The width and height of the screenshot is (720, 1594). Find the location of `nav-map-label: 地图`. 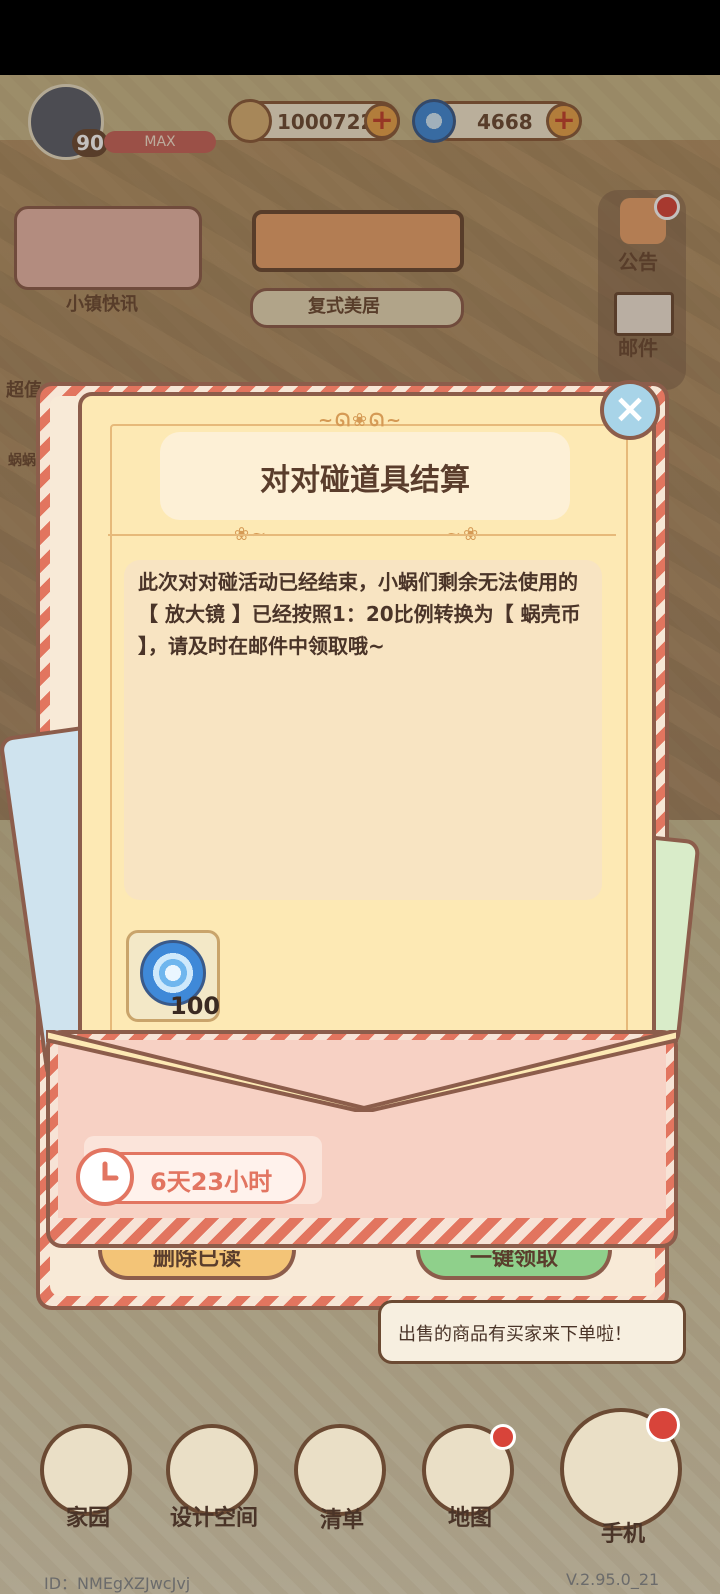

nav-map-label: 地图 is located at coordinates (469, 1518).